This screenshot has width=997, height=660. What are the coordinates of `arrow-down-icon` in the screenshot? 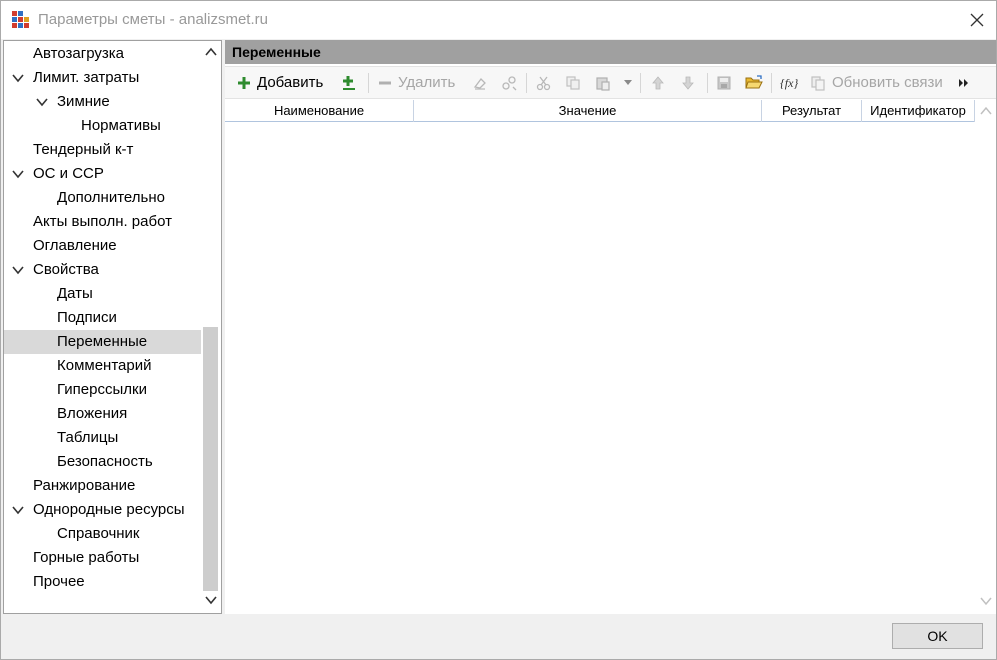 It's located at (688, 83).